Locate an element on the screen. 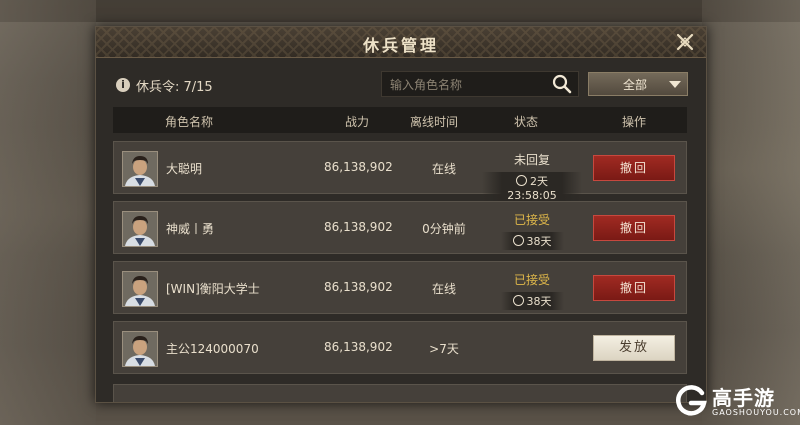  search-icon is located at coordinates (562, 84).